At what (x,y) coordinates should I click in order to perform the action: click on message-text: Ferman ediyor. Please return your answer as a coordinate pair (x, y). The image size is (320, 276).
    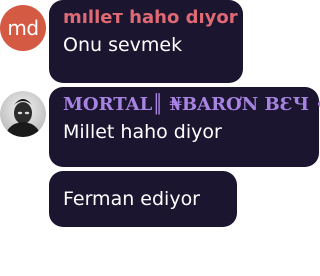
    Looking at the image, I should click on (131, 199).